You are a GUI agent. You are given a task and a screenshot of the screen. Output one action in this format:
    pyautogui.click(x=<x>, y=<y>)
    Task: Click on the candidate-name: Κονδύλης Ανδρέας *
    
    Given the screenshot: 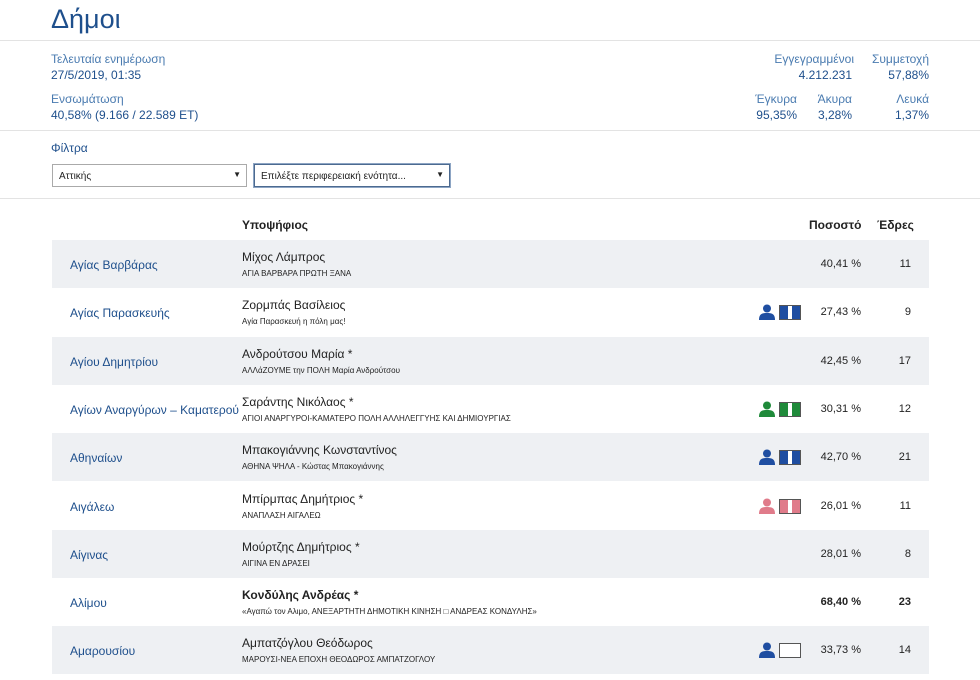 What is the action you would take?
    pyautogui.click(x=300, y=595)
    